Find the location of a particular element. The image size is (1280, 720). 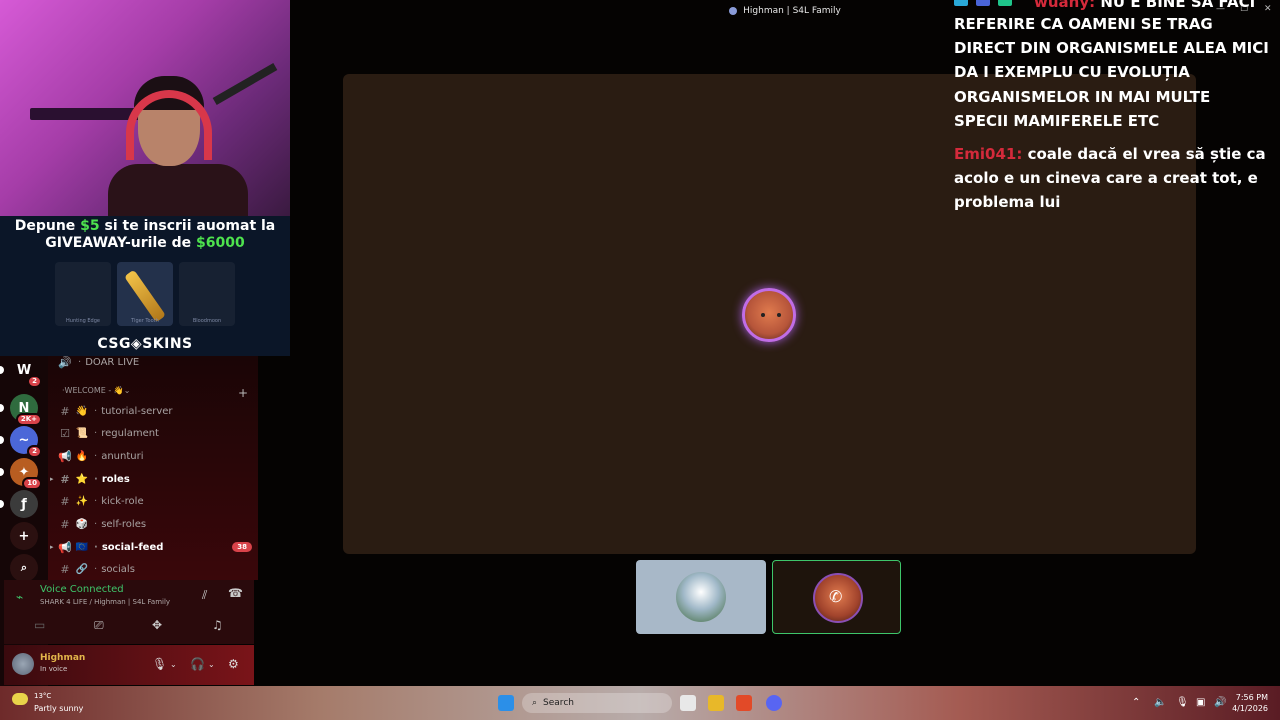

channel-item: ▸ # ⭐ · roles is located at coordinates (151, 479).